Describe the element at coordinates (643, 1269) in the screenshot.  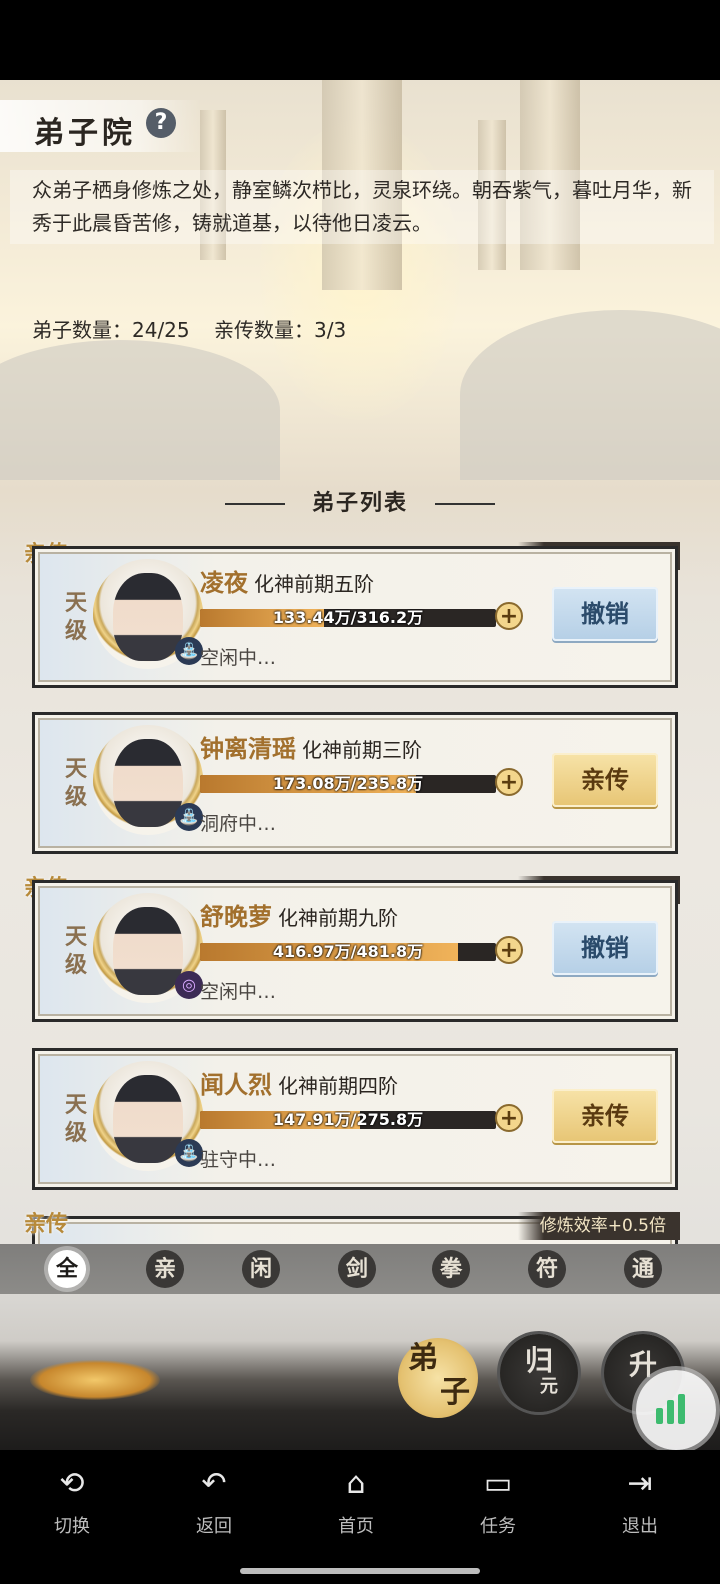
I see `filter-general: 通` at that location.